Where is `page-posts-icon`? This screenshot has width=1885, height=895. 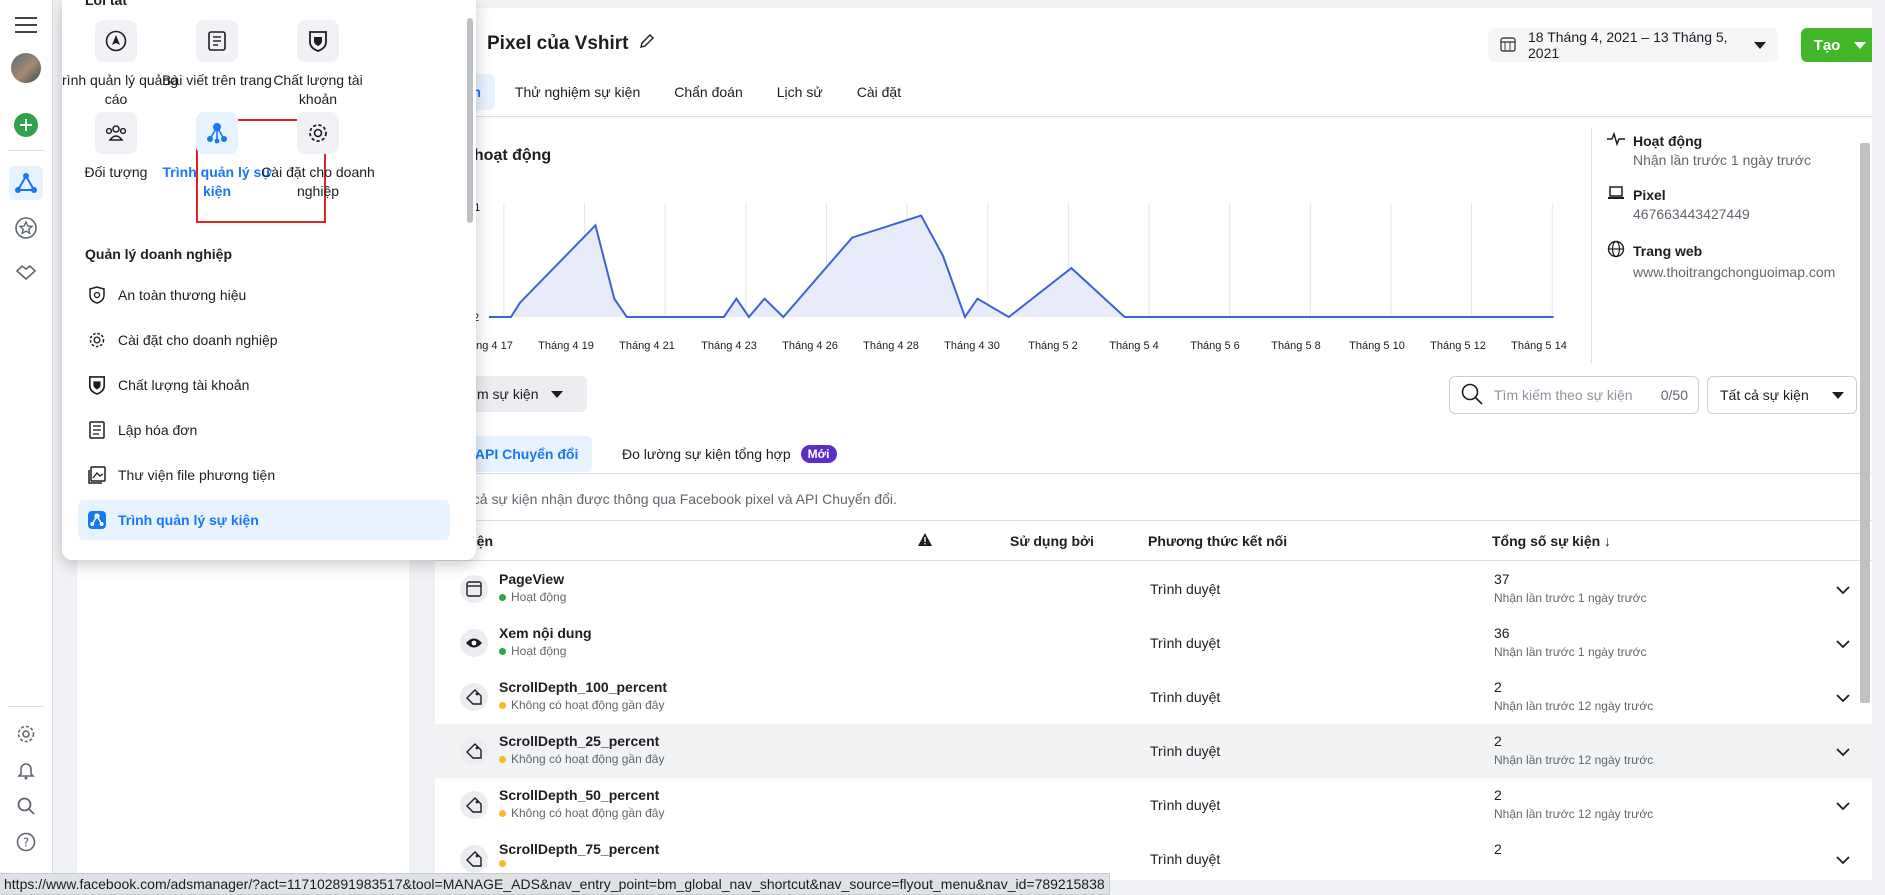
page-posts-icon is located at coordinates (217, 41).